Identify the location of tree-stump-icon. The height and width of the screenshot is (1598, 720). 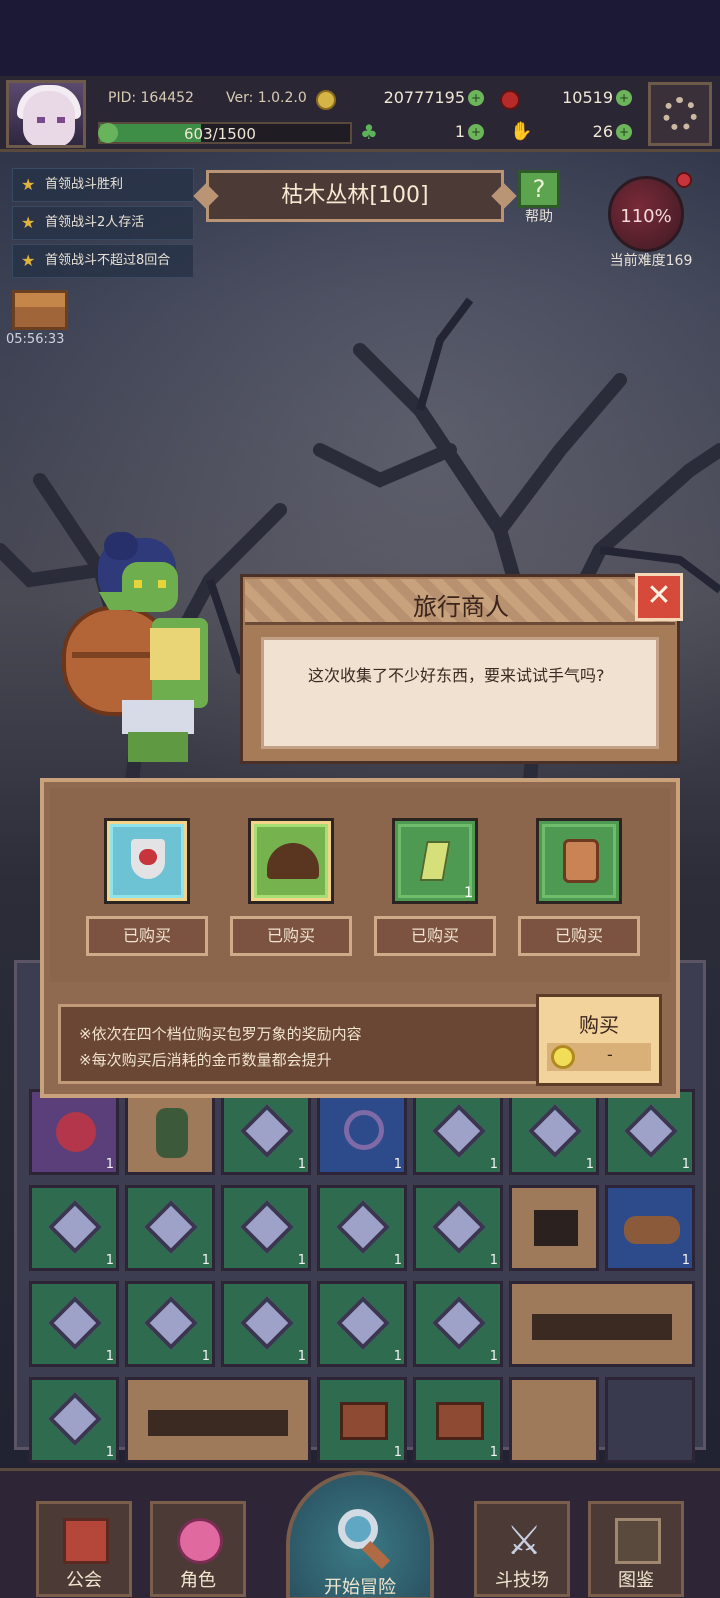
(556, 1228).